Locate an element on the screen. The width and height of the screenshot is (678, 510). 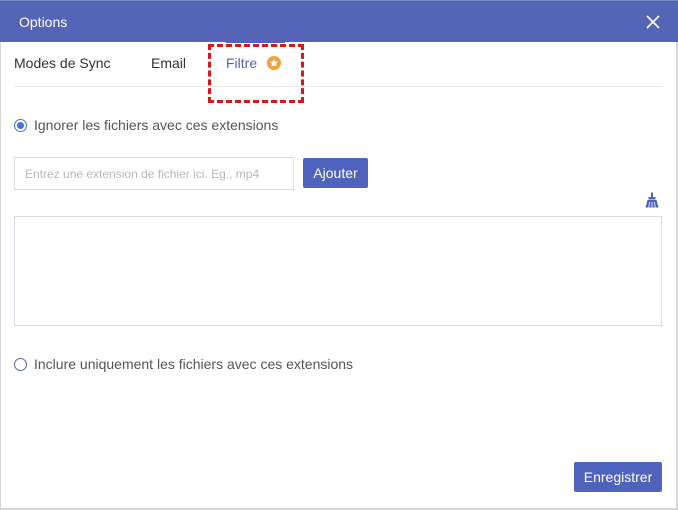
add-button: Ajouter is located at coordinates (335, 173).